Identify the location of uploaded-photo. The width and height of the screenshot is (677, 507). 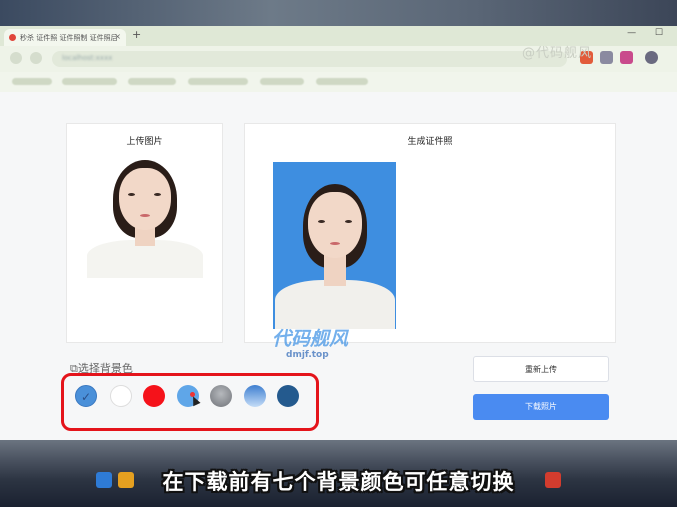
(145, 219).